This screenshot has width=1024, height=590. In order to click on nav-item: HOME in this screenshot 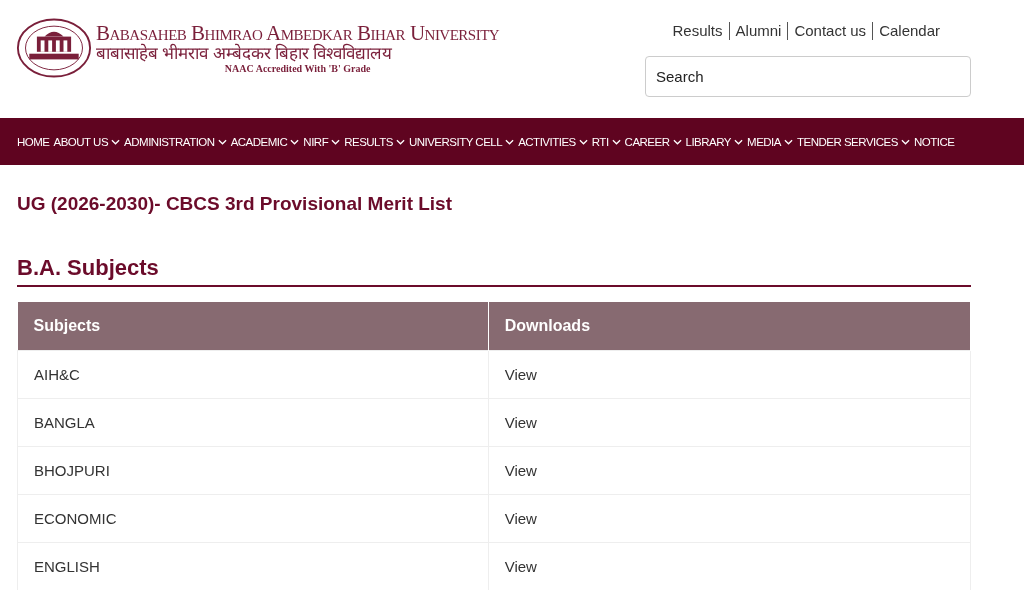, I will do `click(33, 141)`.